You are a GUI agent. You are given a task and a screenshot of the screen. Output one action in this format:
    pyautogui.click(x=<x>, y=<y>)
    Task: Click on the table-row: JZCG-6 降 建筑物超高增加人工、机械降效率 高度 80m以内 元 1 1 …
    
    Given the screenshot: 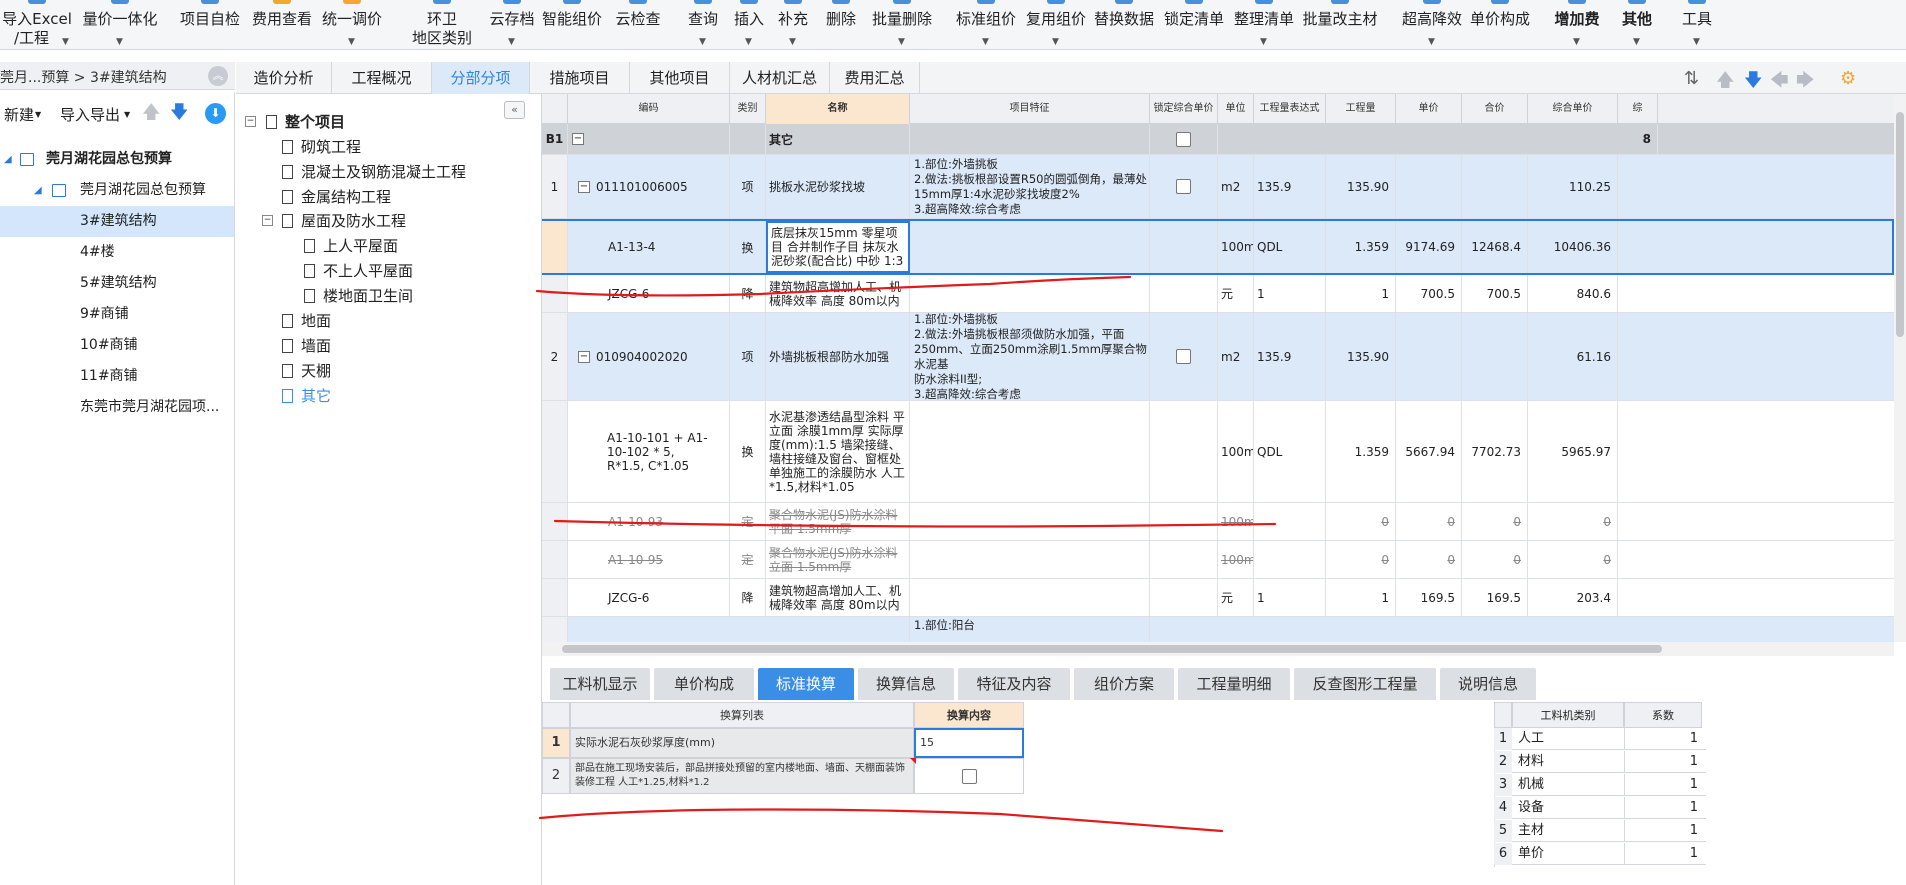 What is the action you would take?
    pyautogui.click(x=1218, y=598)
    